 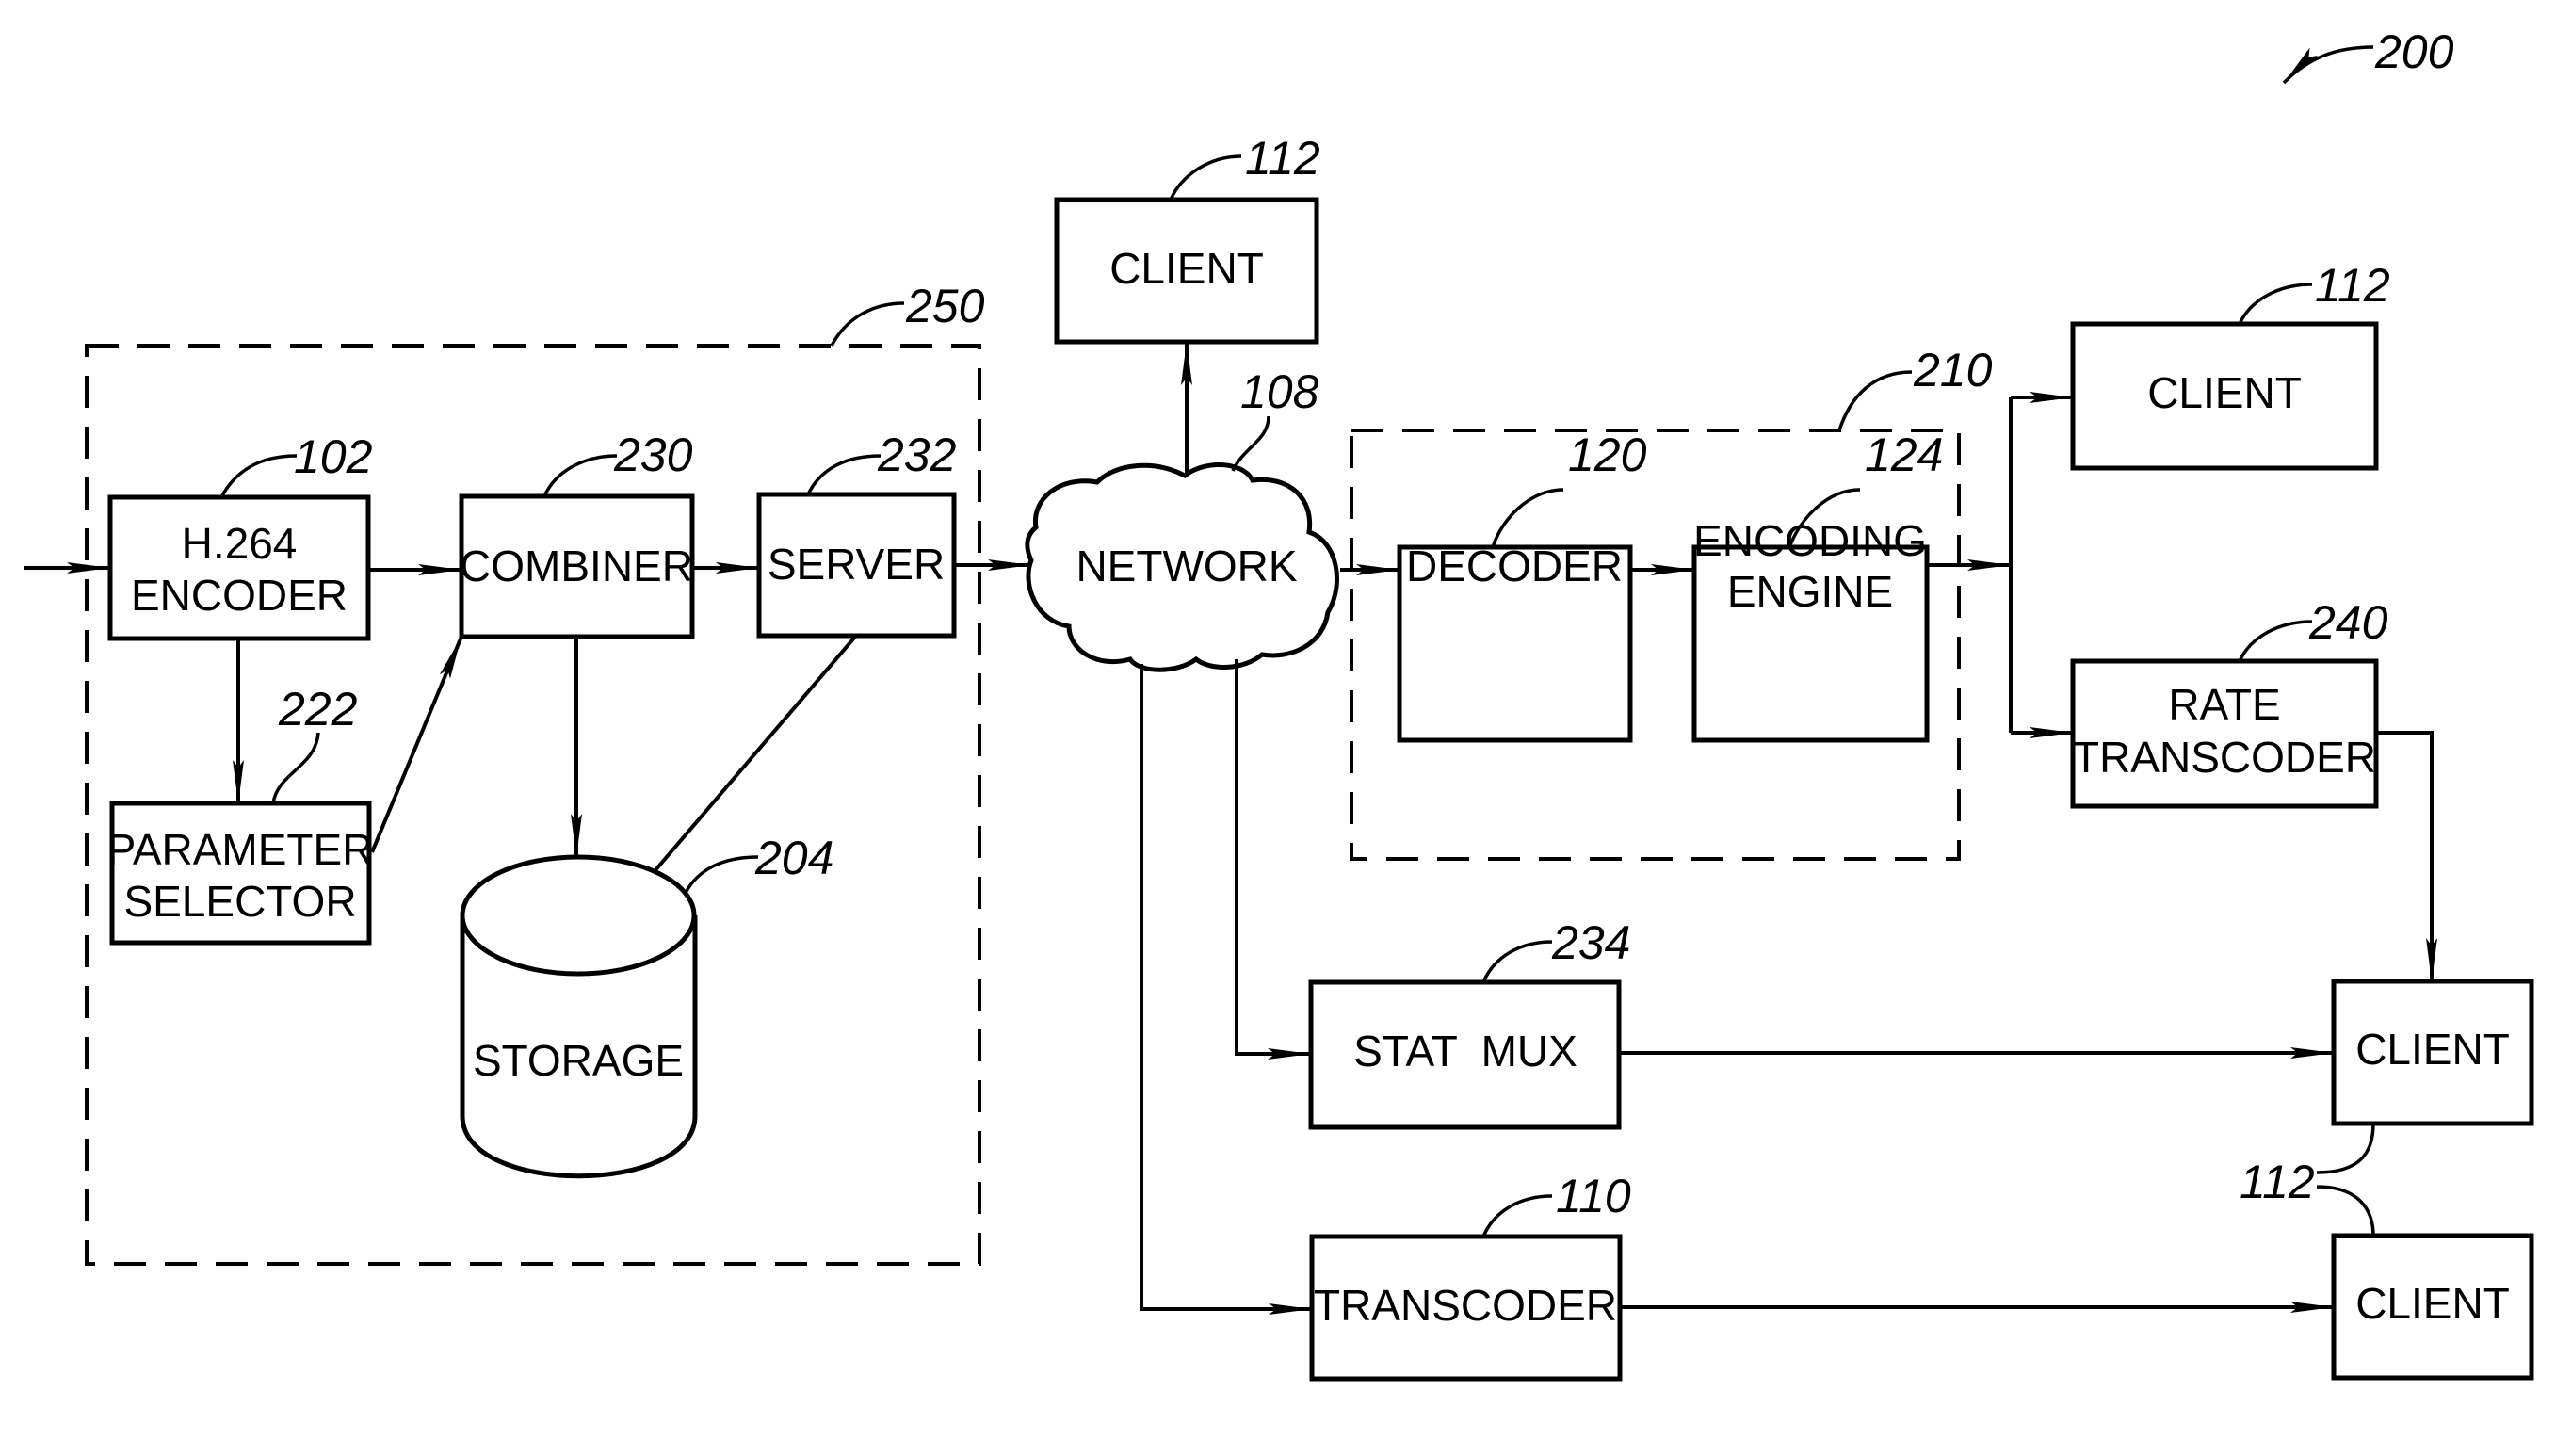 I want to click on figure-reference-arrow, so click(x=2328, y=65).